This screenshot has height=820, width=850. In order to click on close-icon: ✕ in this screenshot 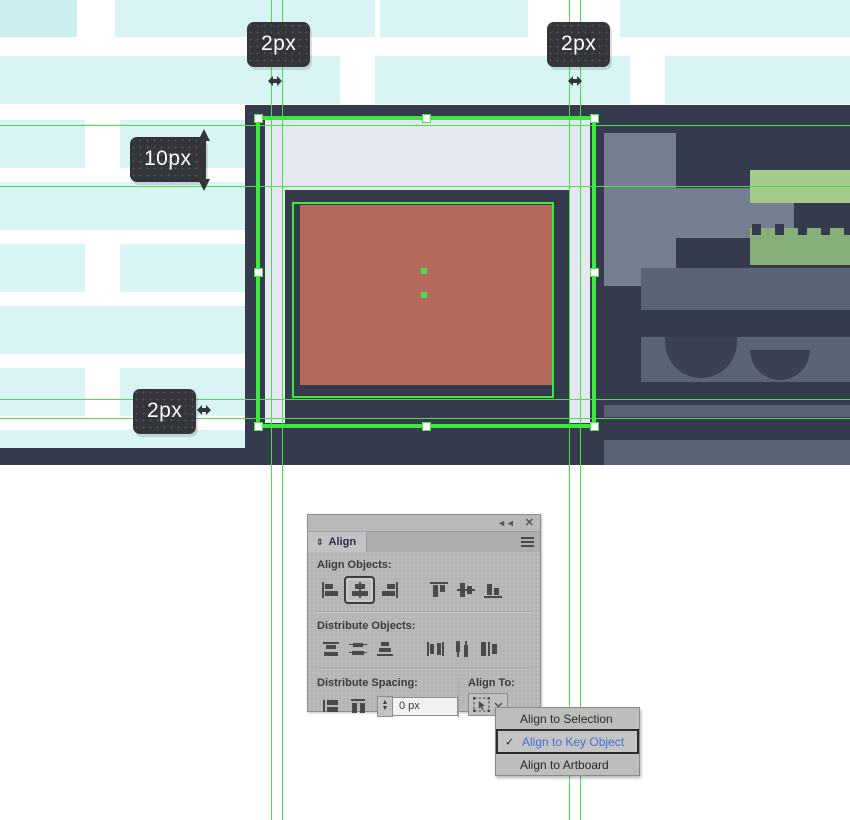, I will do `click(529, 523)`.